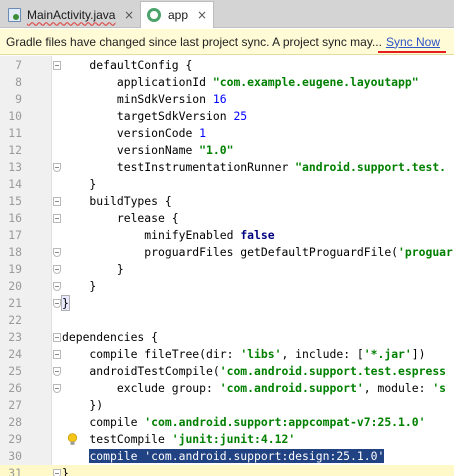 This screenshot has width=454, height=476. What do you see at coordinates (15, 405) in the screenshot?
I see `line-number: 27` at bounding box center [15, 405].